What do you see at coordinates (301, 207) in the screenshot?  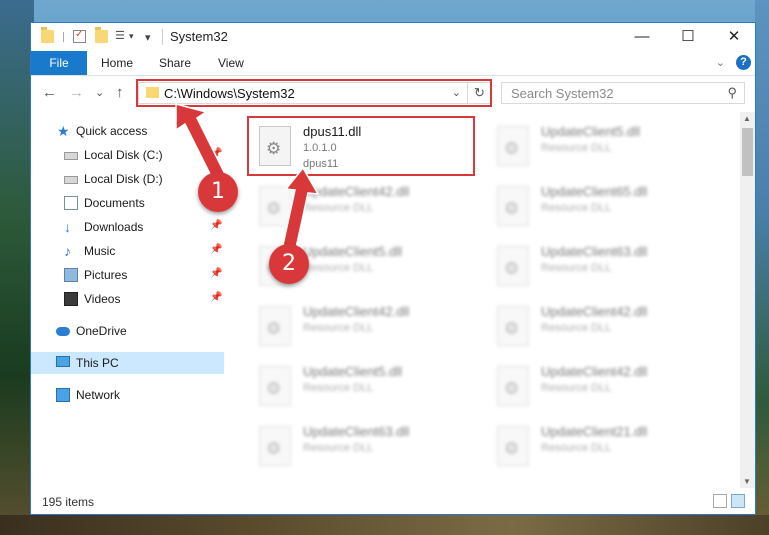 I see `step2-arrow` at bounding box center [301, 207].